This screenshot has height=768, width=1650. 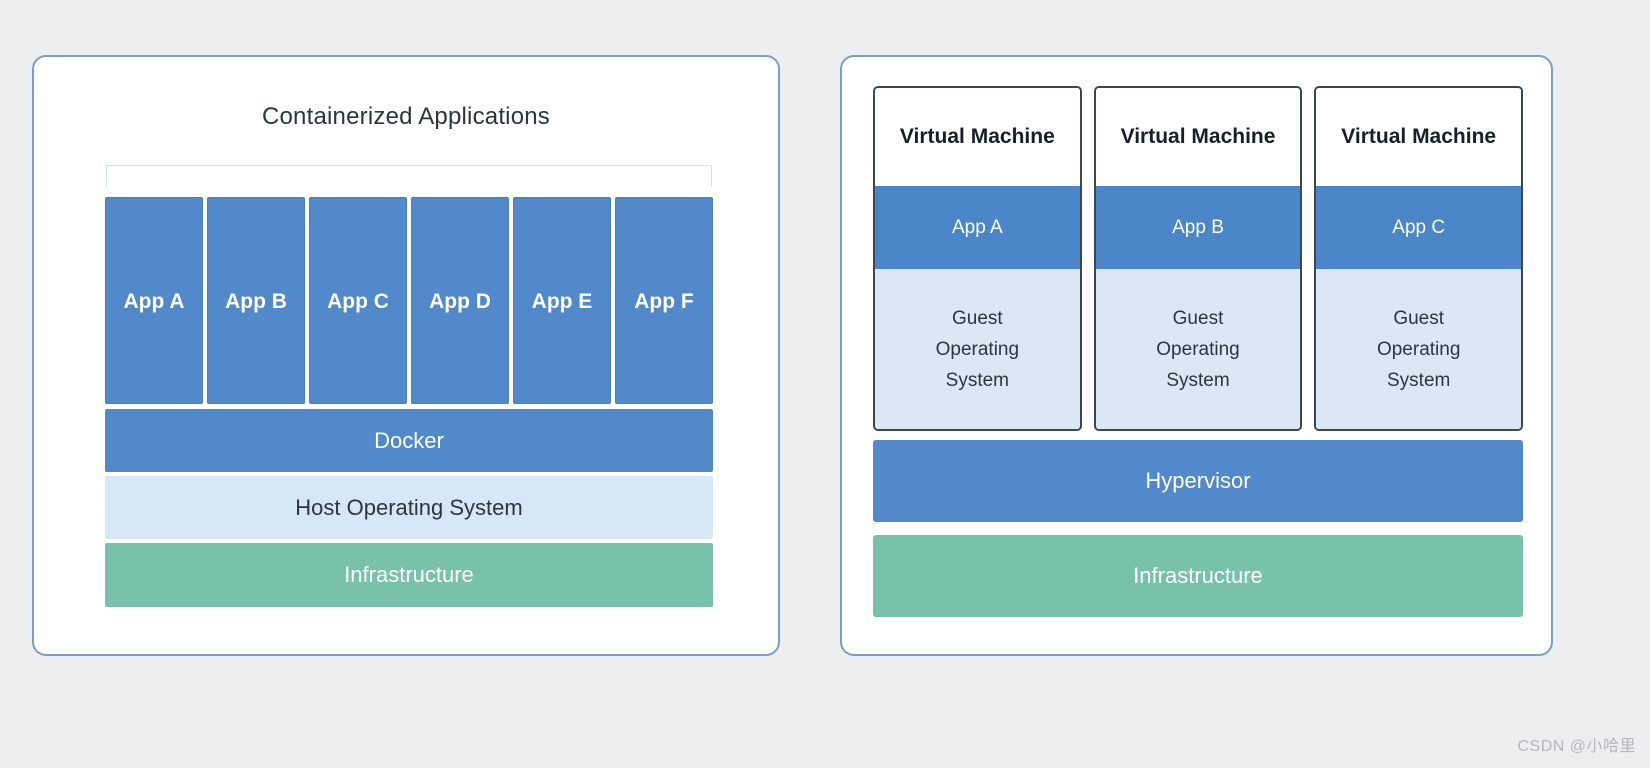 I want to click on containers-panel-title: Containerized Applications, so click(x=406, y=116).